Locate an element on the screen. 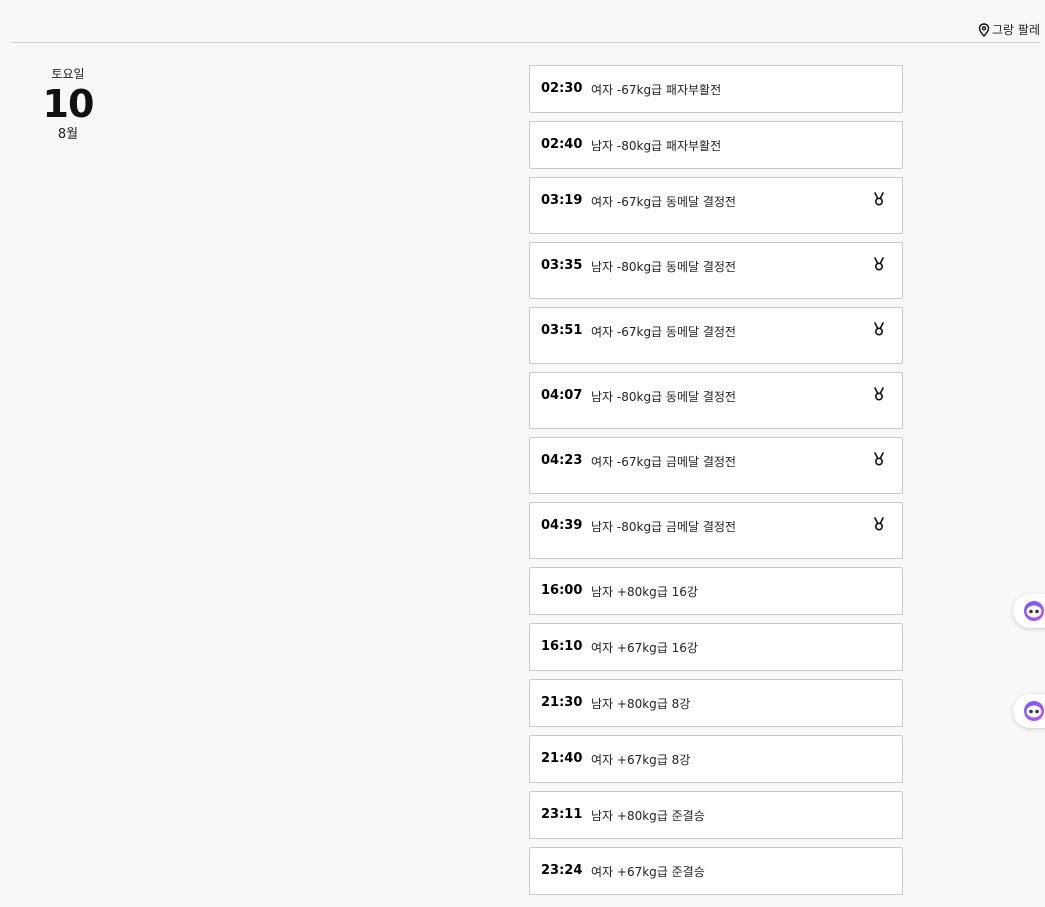 The image size is (1045, 907). event-item: 03:35 남자 -80kg급 동메달 결정전 is located at coordinates (716, 270).